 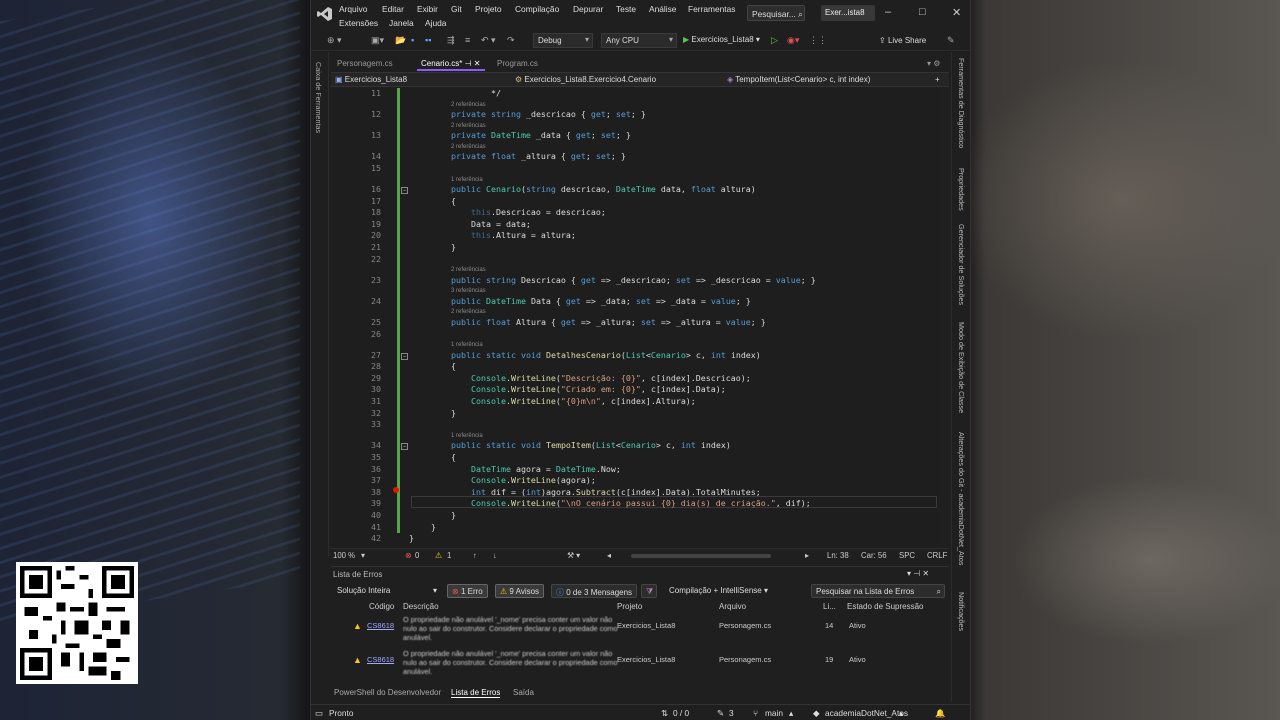 I want to click on notification-icon: 🔔, so click(x=940, y=713).